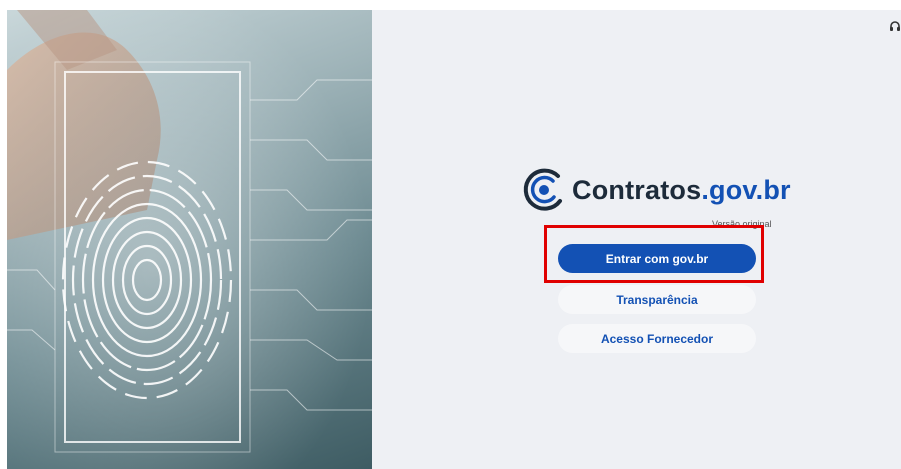 This screenshot has height=469, width=901. I want to click on contratos-logo: Contratos.gov.br, so click(656, 190).